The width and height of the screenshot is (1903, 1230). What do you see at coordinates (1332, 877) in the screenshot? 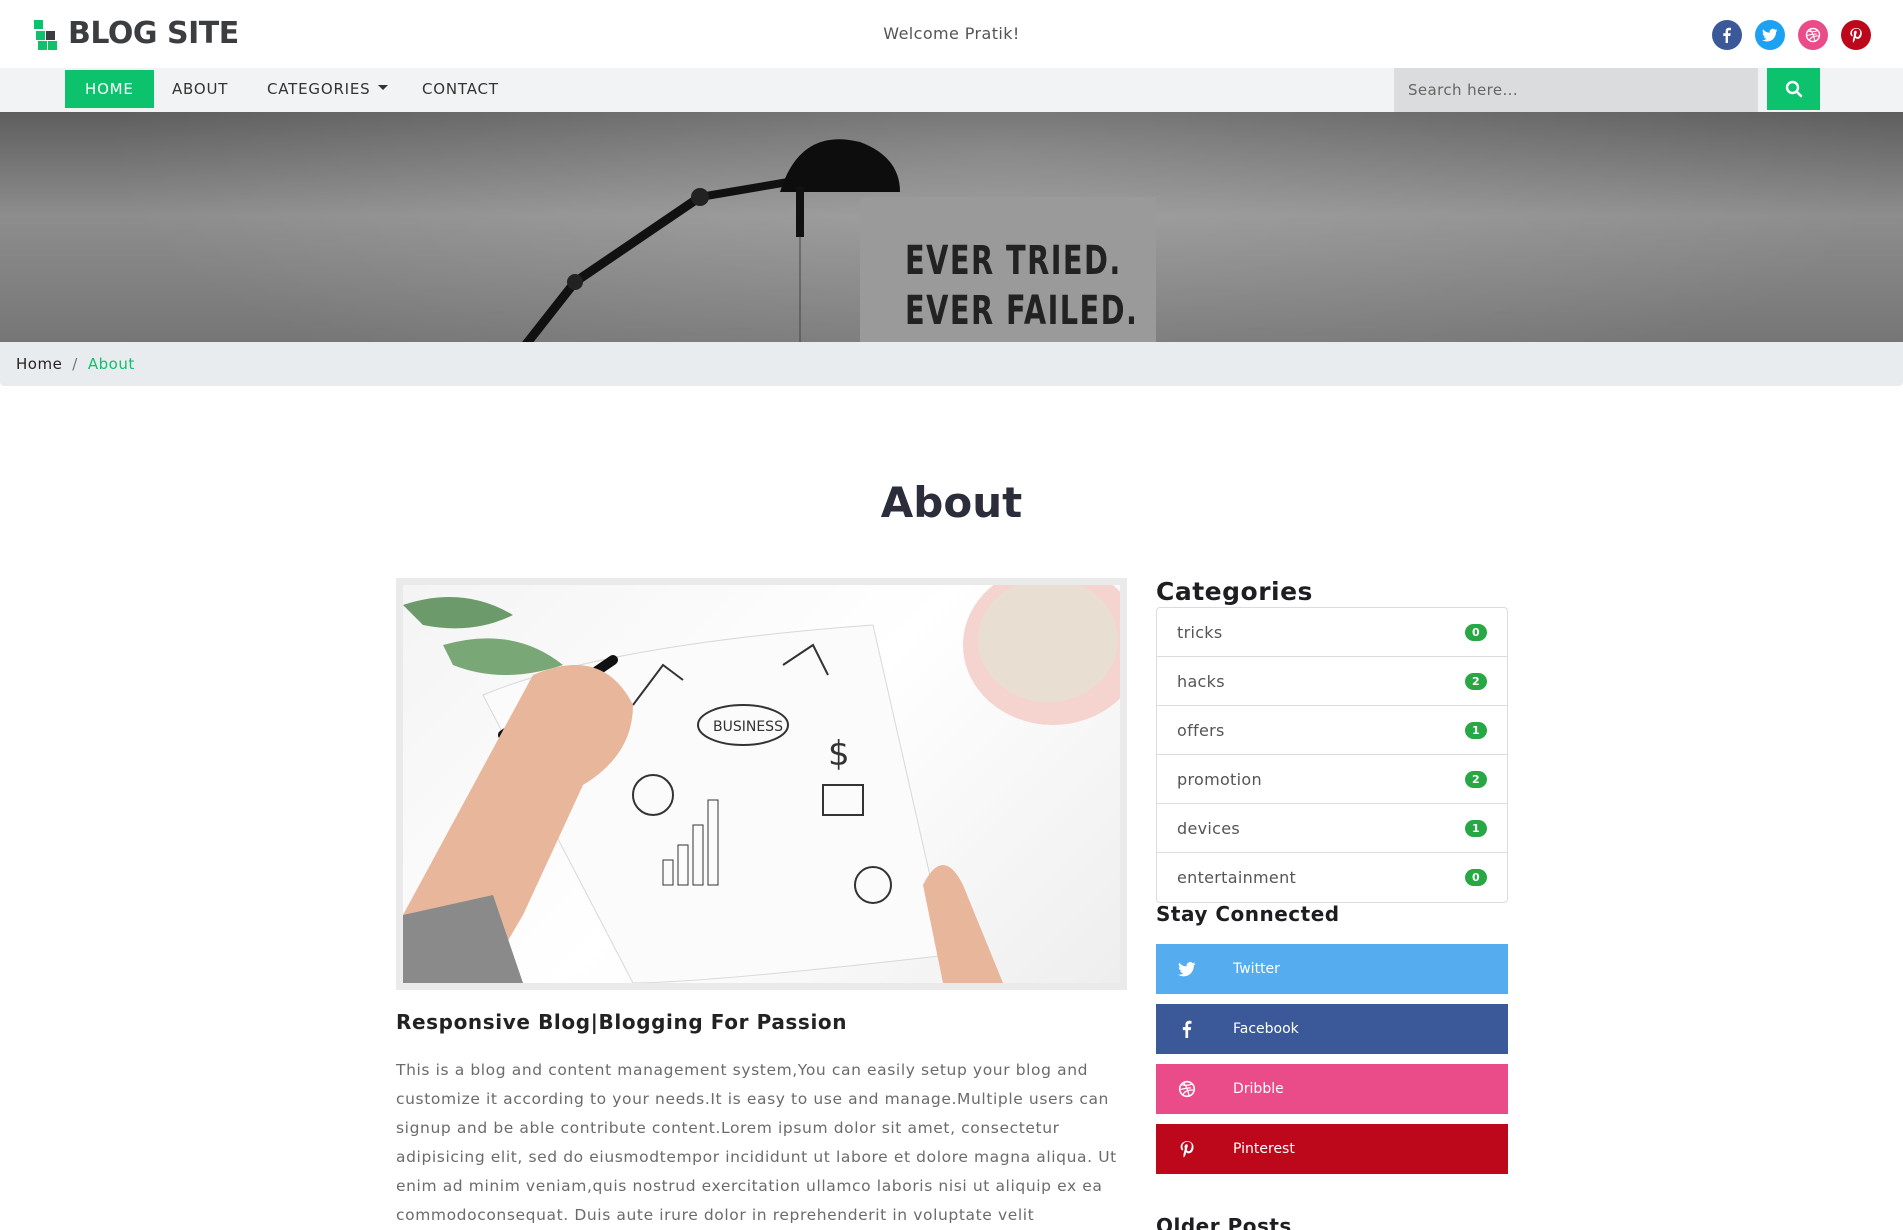
I see `category-item: entertainment 0` at bounding box center [1332, 877].